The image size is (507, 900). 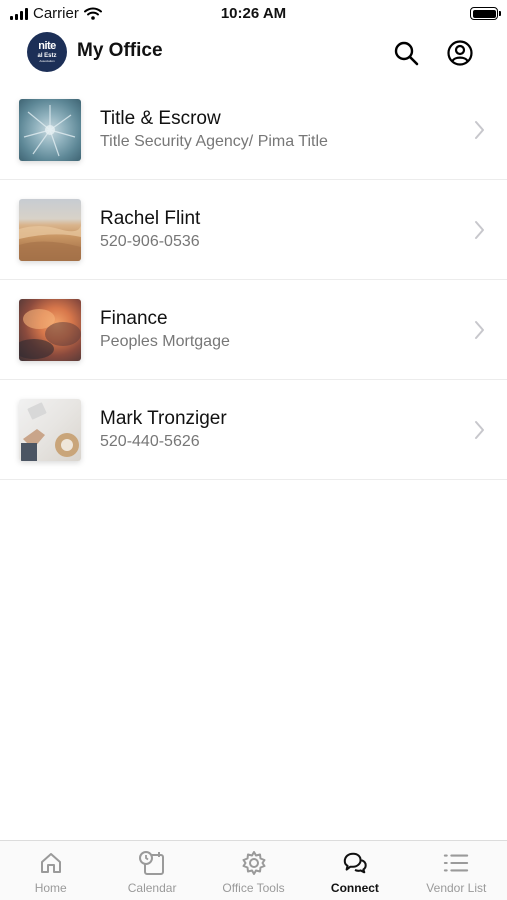 What do you see at coordinates (150, 241) in the screenshot?
I see `contact-subtitle: 520-906-0536` at bounding box center [150, 241].